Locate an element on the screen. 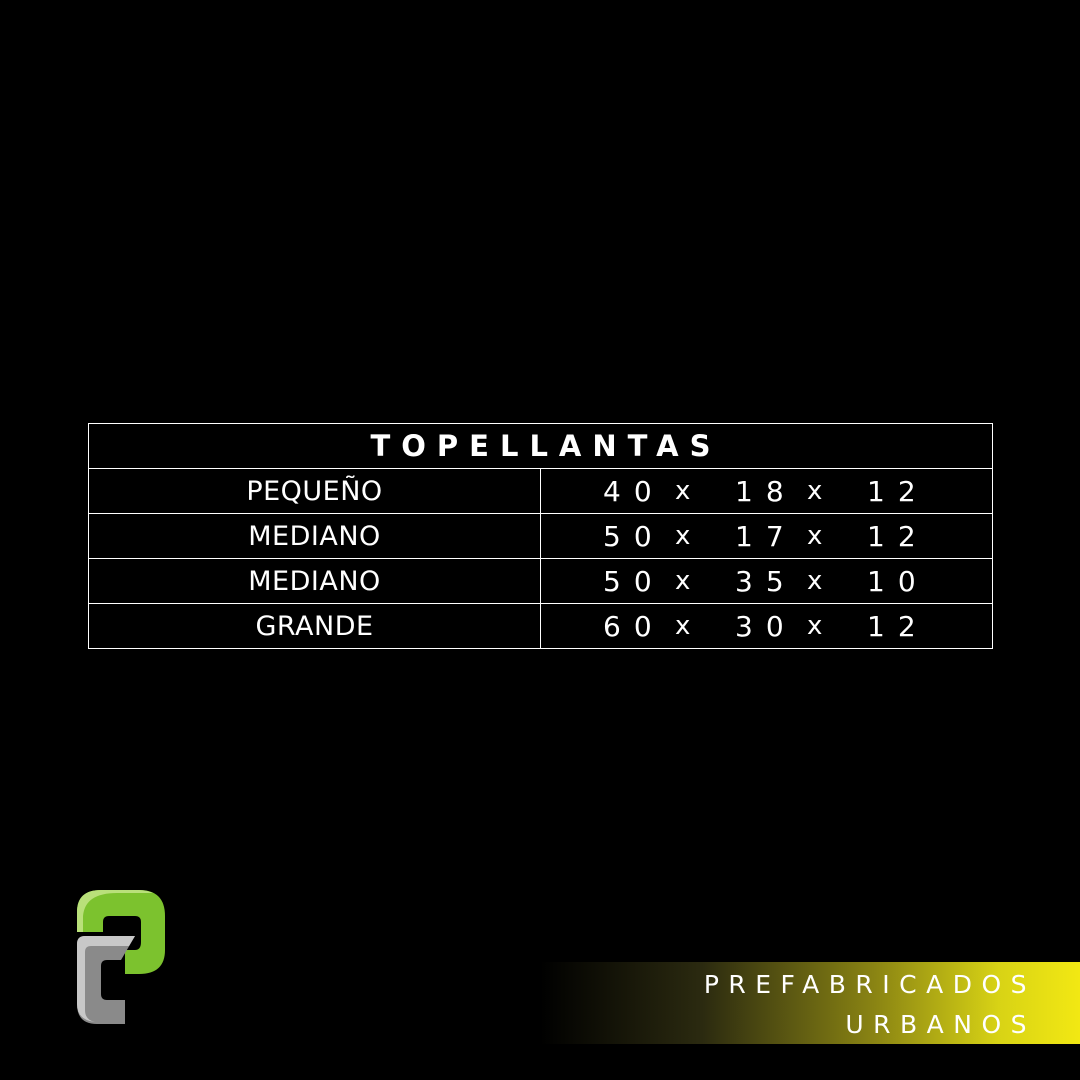 The image size is (1080, 1080). table-row: MEDIANO 50 x 17 x 12 is located at coordinates (540, 536).